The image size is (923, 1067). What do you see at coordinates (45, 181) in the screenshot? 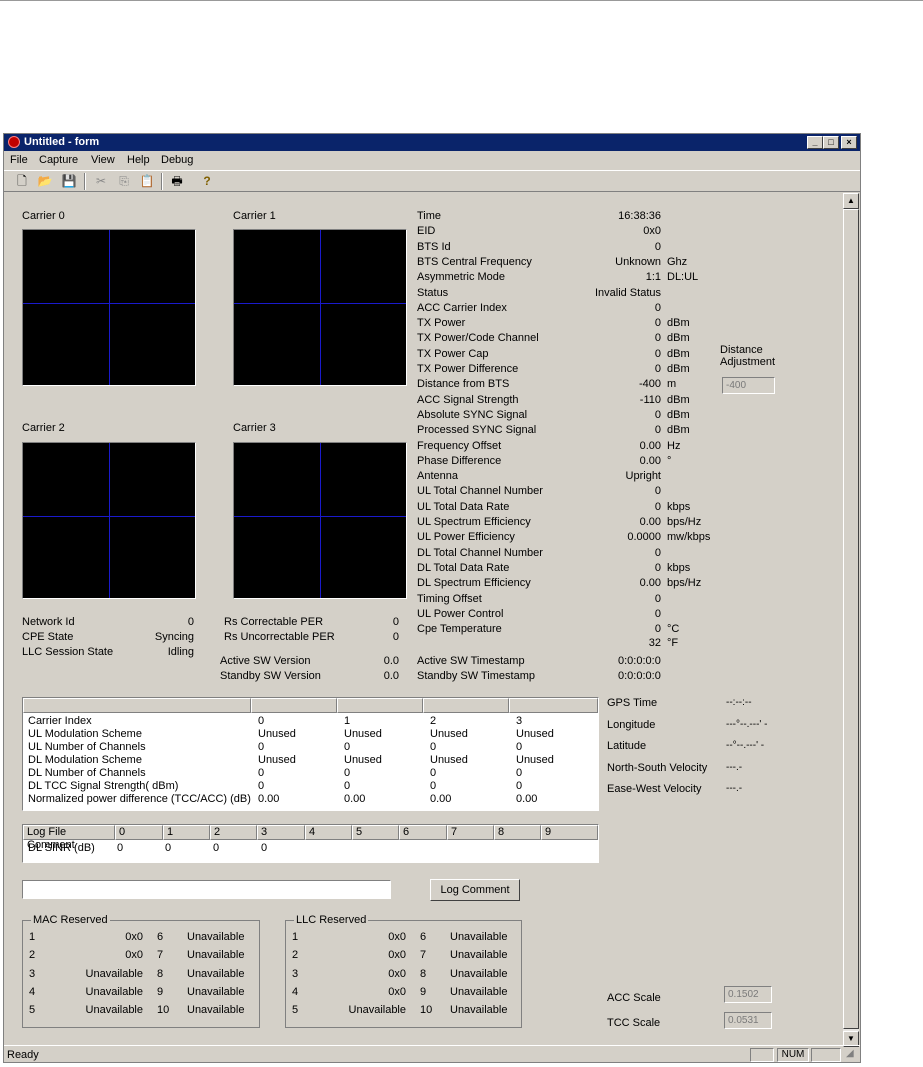
I see `open-icon: 📂` at bounding box center [45, 181].